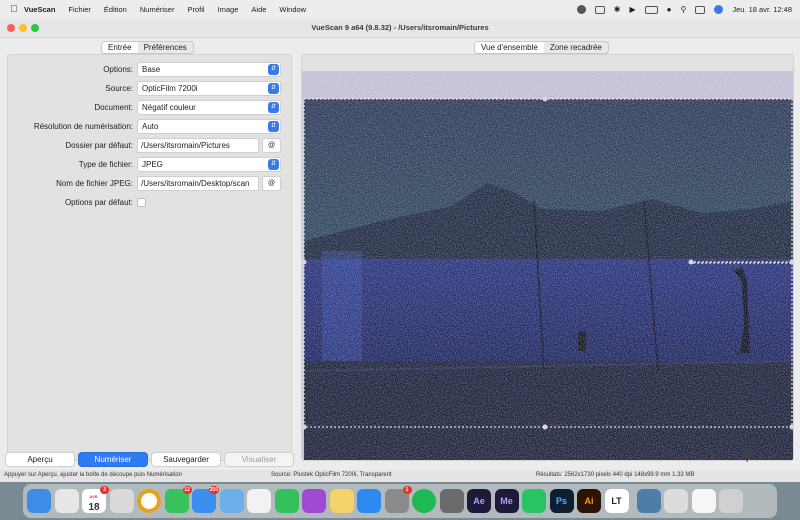 The height and width of the screenshot is (520, 800). What do you see at coordinates (83, 126) in the screenshot?
I see `resolution-label: Résolution de numérisation:` at bounding box center [83, 126].